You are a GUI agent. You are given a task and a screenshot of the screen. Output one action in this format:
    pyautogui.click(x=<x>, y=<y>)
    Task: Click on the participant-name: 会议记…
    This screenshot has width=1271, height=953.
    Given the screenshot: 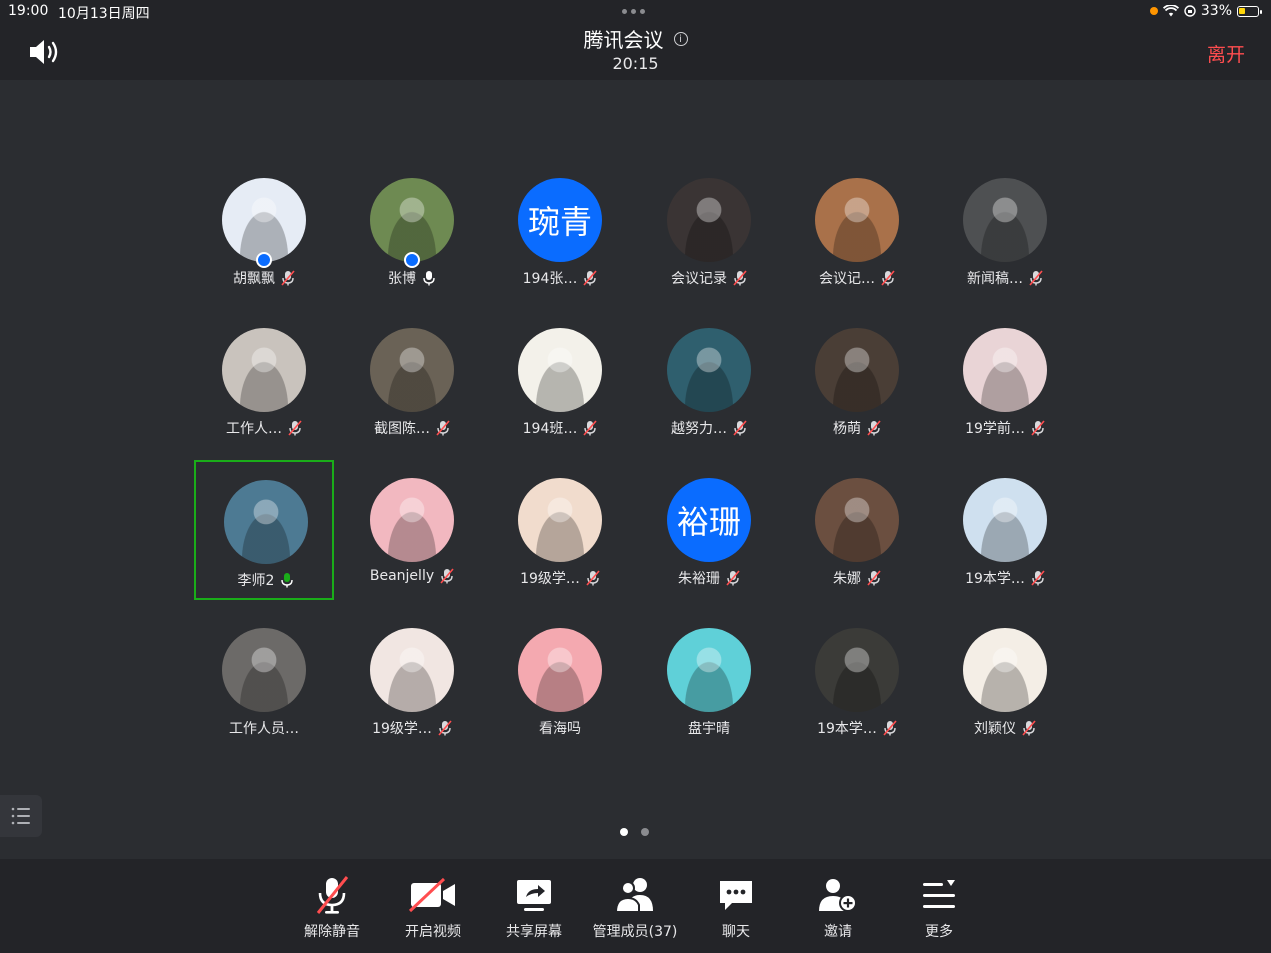 What is the action you would take?
    pyautogui.click(x=847, y=279)
    